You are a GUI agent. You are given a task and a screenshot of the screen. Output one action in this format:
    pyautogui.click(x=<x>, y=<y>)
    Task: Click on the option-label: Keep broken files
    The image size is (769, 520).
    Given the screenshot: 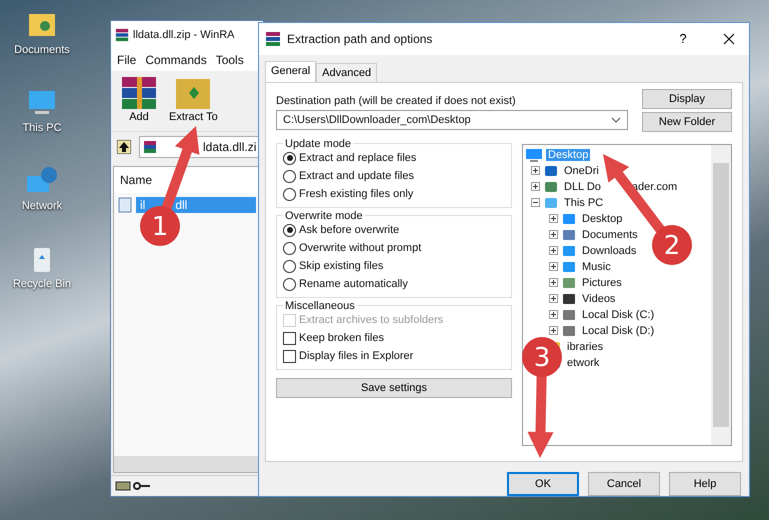 What is the action you would take?
    pyautogui.click(x=341, y=338)
    